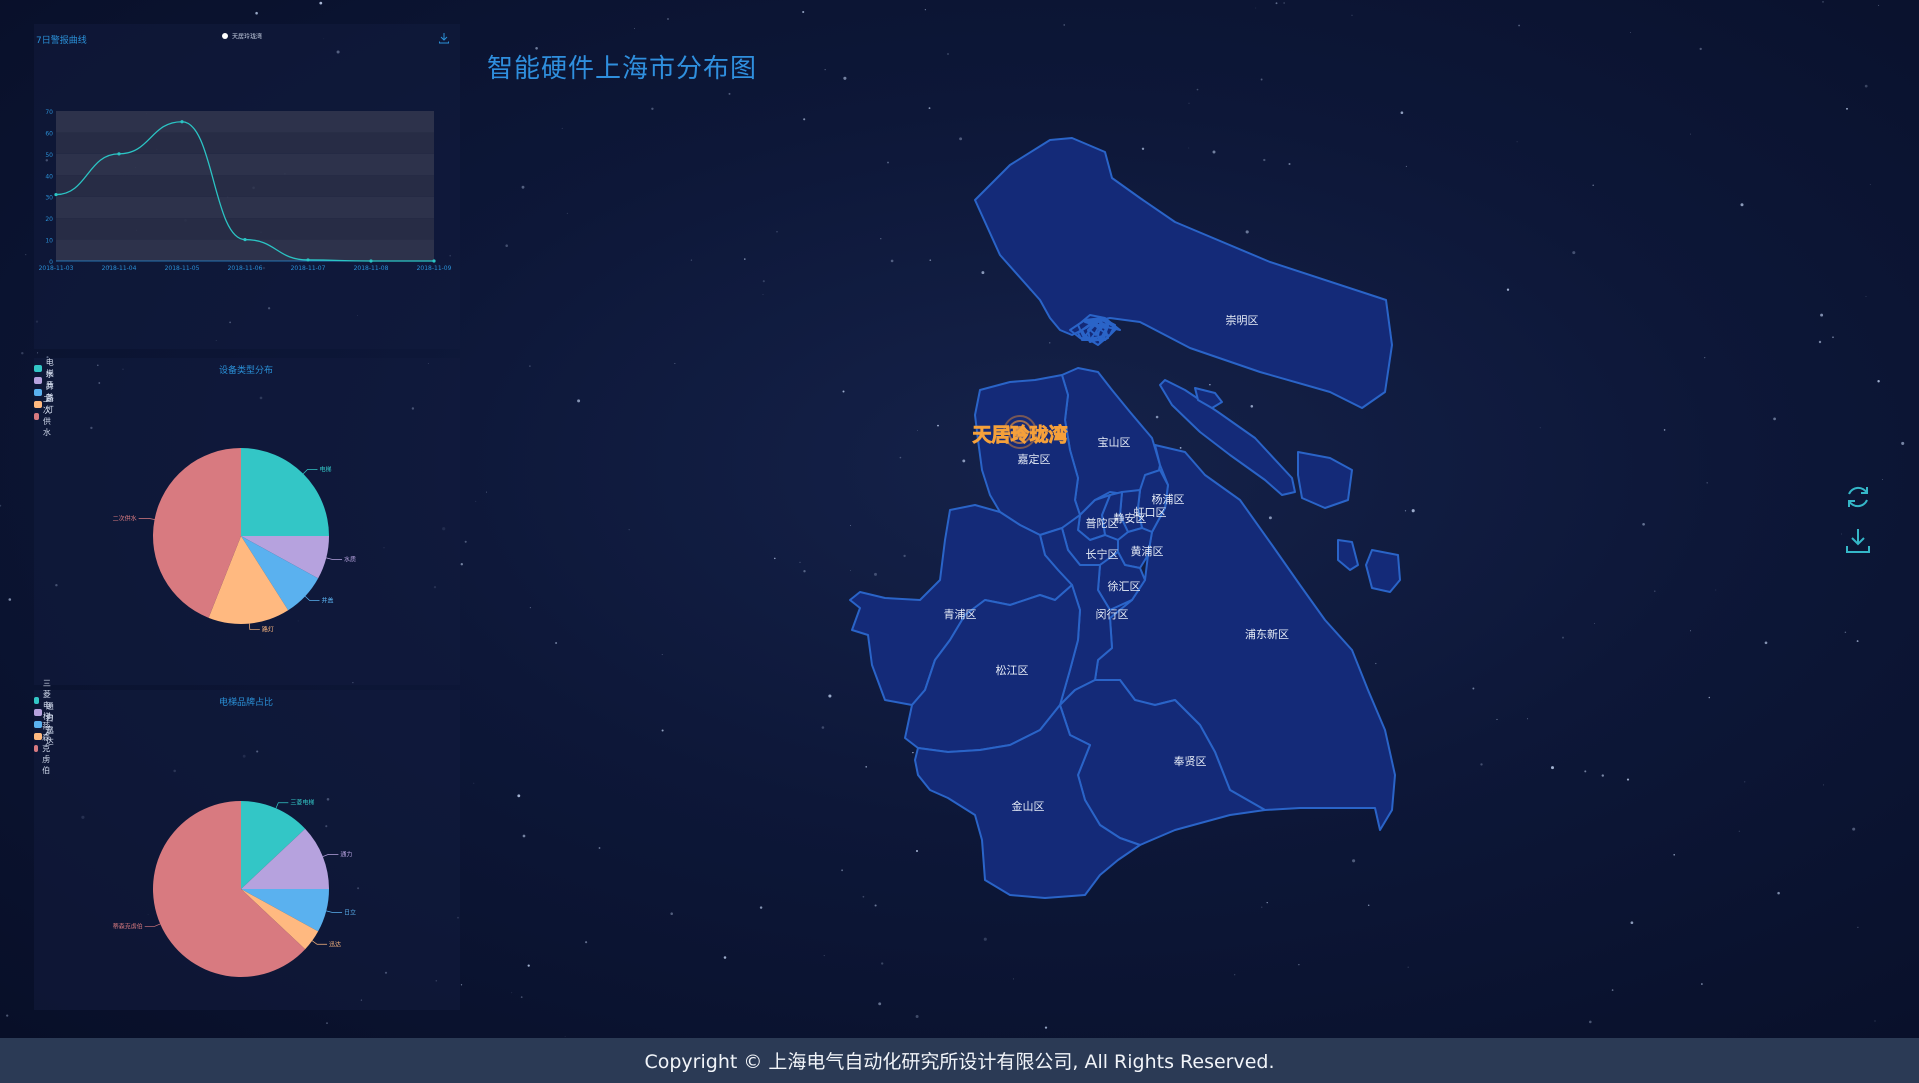  Describe the element at coordinates (1325, 480) in the screenshot. I see `island-a` at that location.